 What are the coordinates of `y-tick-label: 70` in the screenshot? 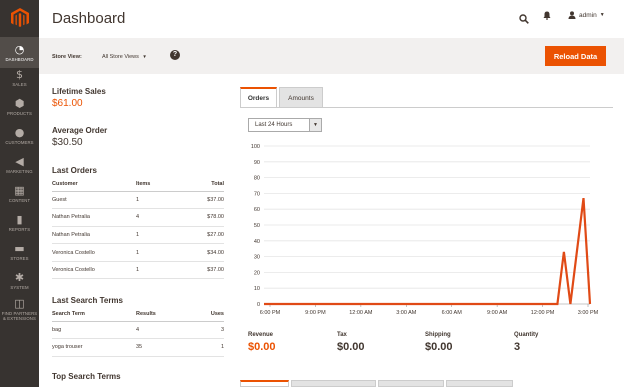 It's located at (257, 194).